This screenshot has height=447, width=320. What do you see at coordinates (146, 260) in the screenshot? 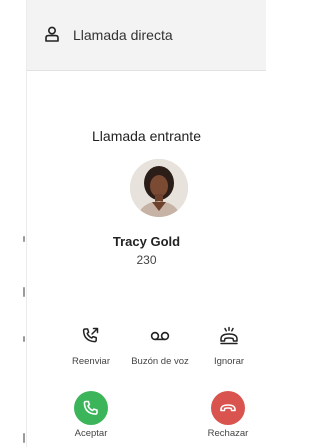
I see `caller-number: 230` at bounding box center [146, 260].